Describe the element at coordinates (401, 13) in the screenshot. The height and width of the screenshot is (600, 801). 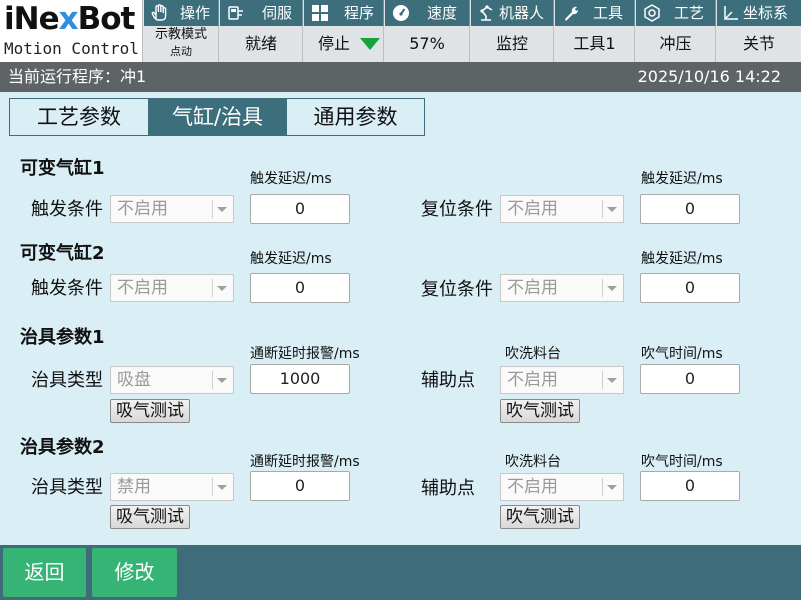
I see `speedometer-icon` at that location.